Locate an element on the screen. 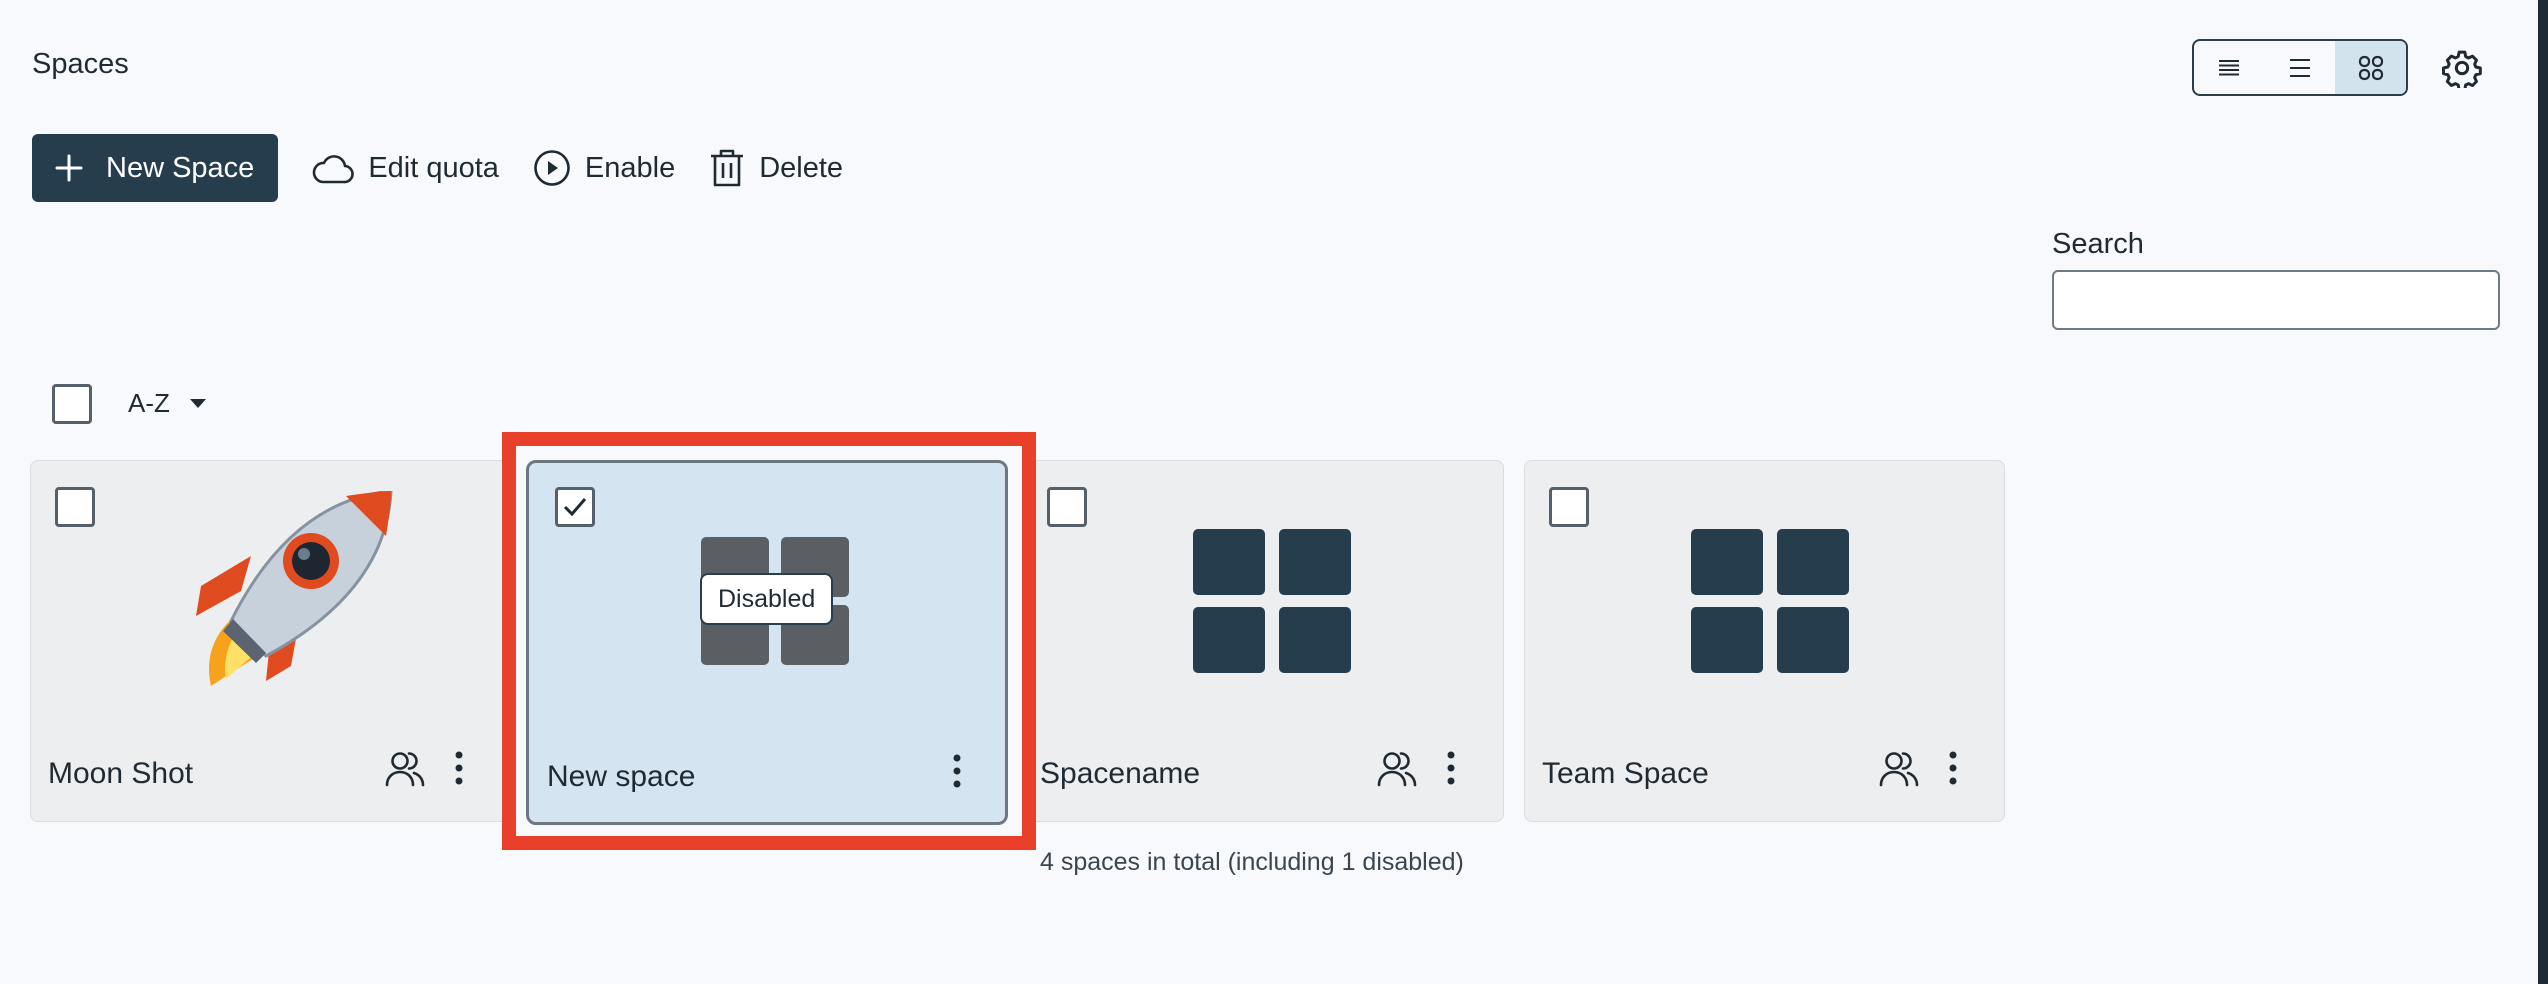  space-card-spacename: Spacename is located at coordinates (1263, 641).